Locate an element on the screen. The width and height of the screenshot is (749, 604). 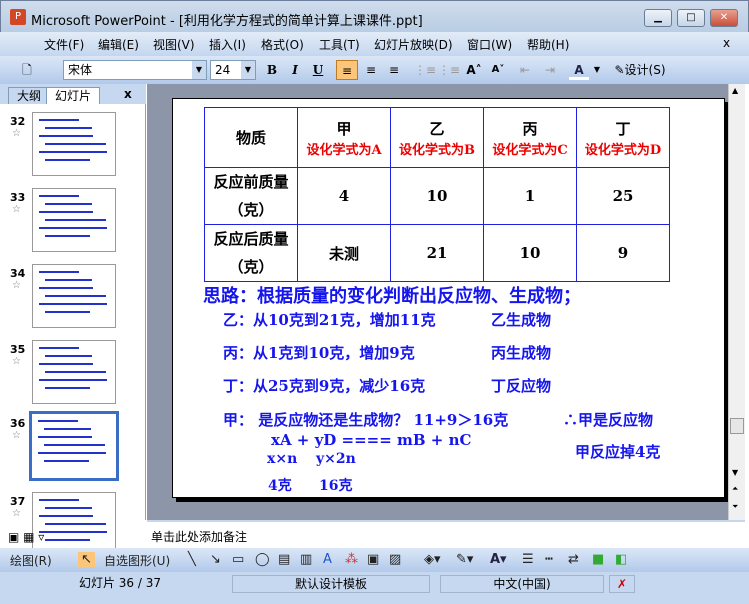
tab-outline: 大纲 is located at coordinates (29, 95).